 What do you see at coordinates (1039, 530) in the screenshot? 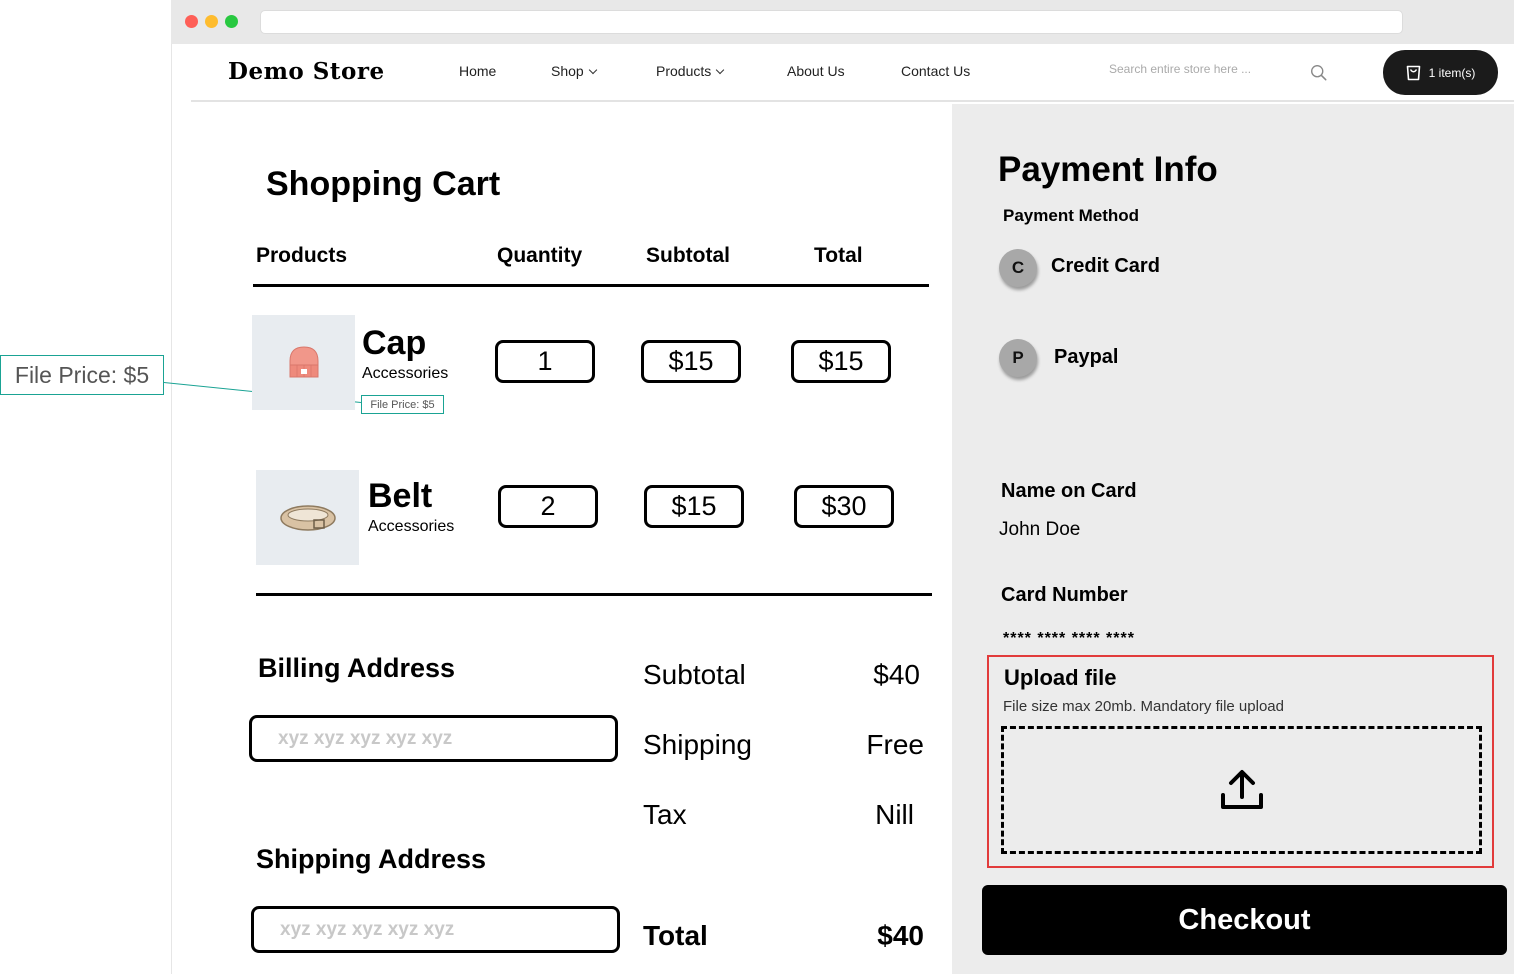
I see `name-on-card-field: John Doe` at bounding box center [1039, 530].